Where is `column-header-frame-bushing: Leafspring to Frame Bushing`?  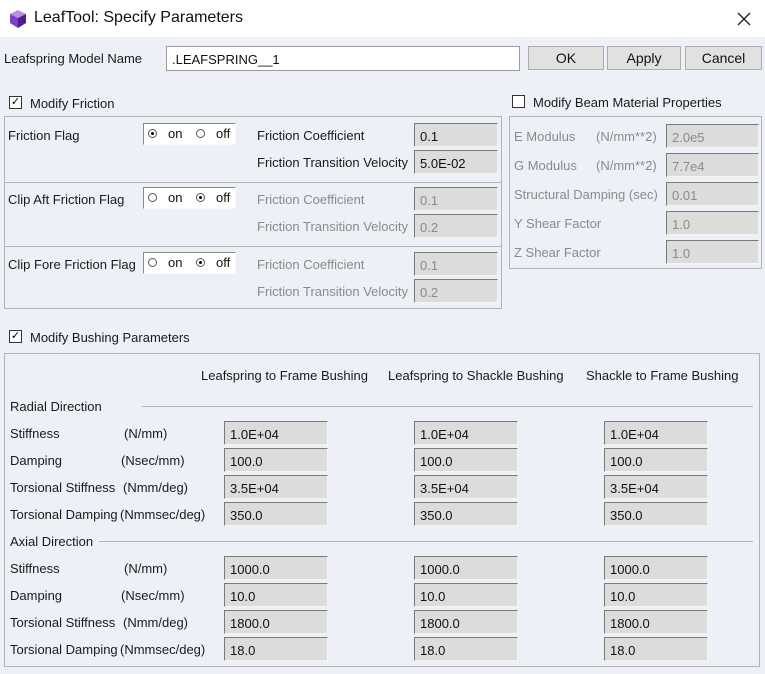 column-header-frame-bushing: Leafspring to Frame Bushing is located at coordinates (284, 375).